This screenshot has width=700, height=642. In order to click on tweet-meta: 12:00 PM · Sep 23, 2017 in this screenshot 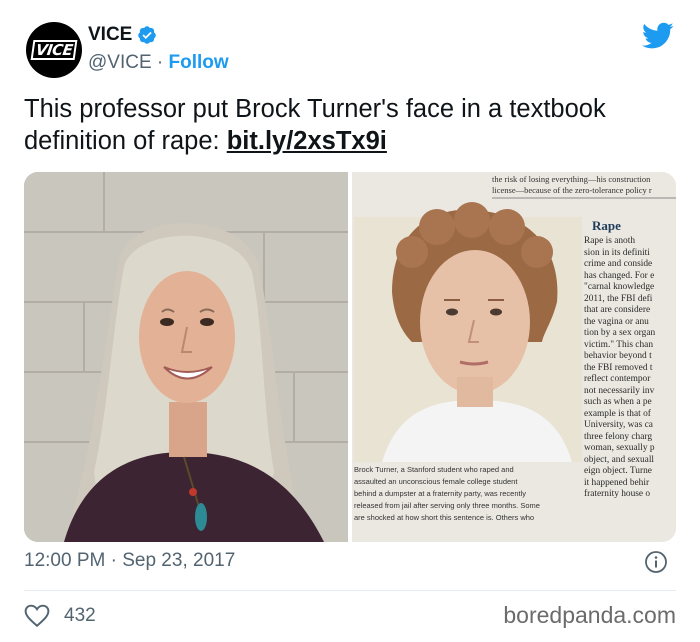, I will do `click(349, 563)`.